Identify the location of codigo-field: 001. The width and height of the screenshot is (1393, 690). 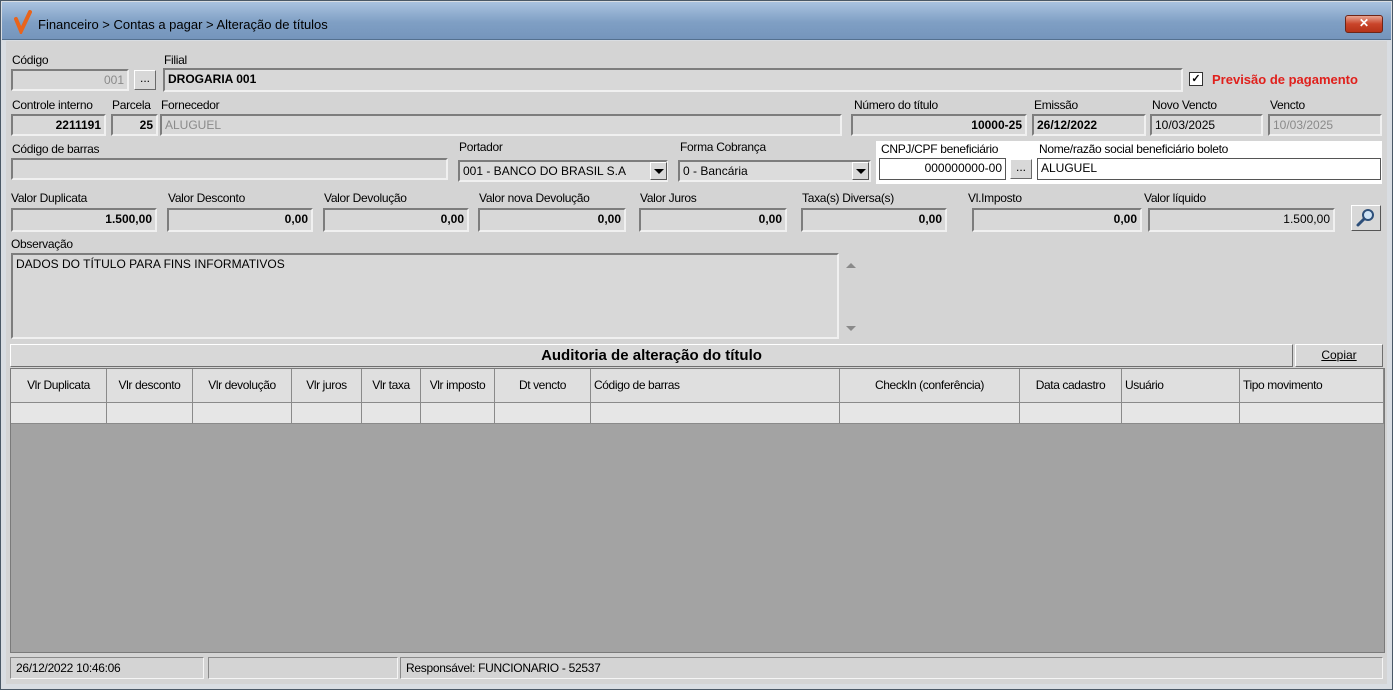
(70, 80).